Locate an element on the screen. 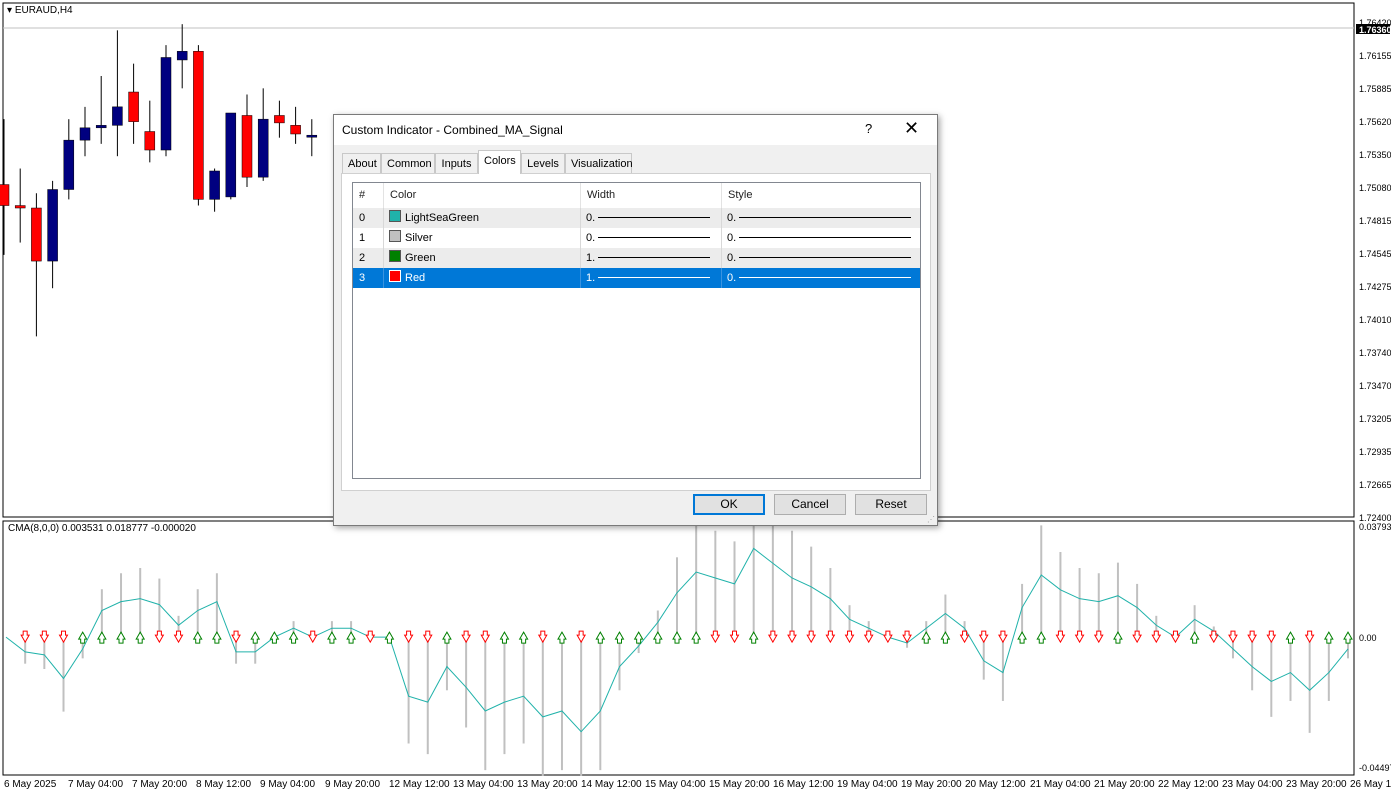  color-cell: Green is located at coordinates (482, 258).